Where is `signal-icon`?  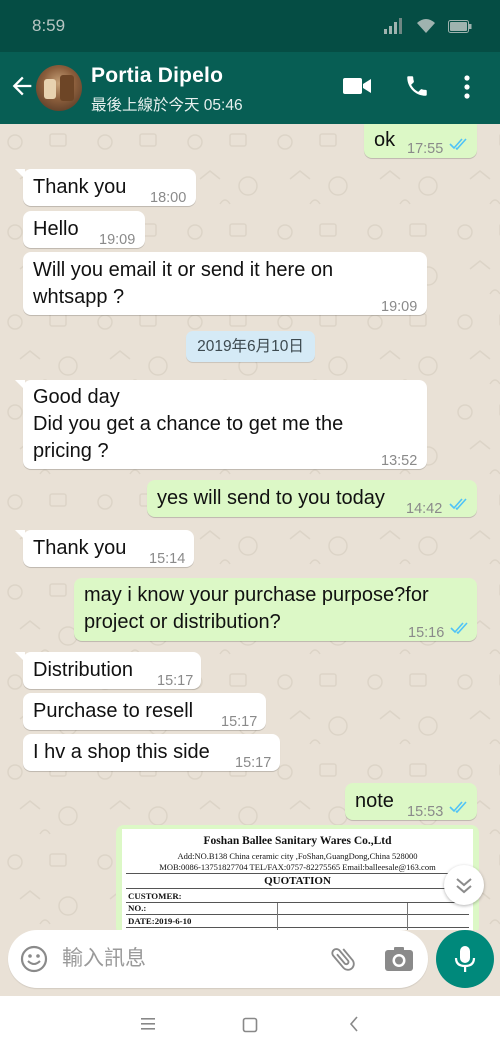
signal-icon is located at coordinates (393, 26).